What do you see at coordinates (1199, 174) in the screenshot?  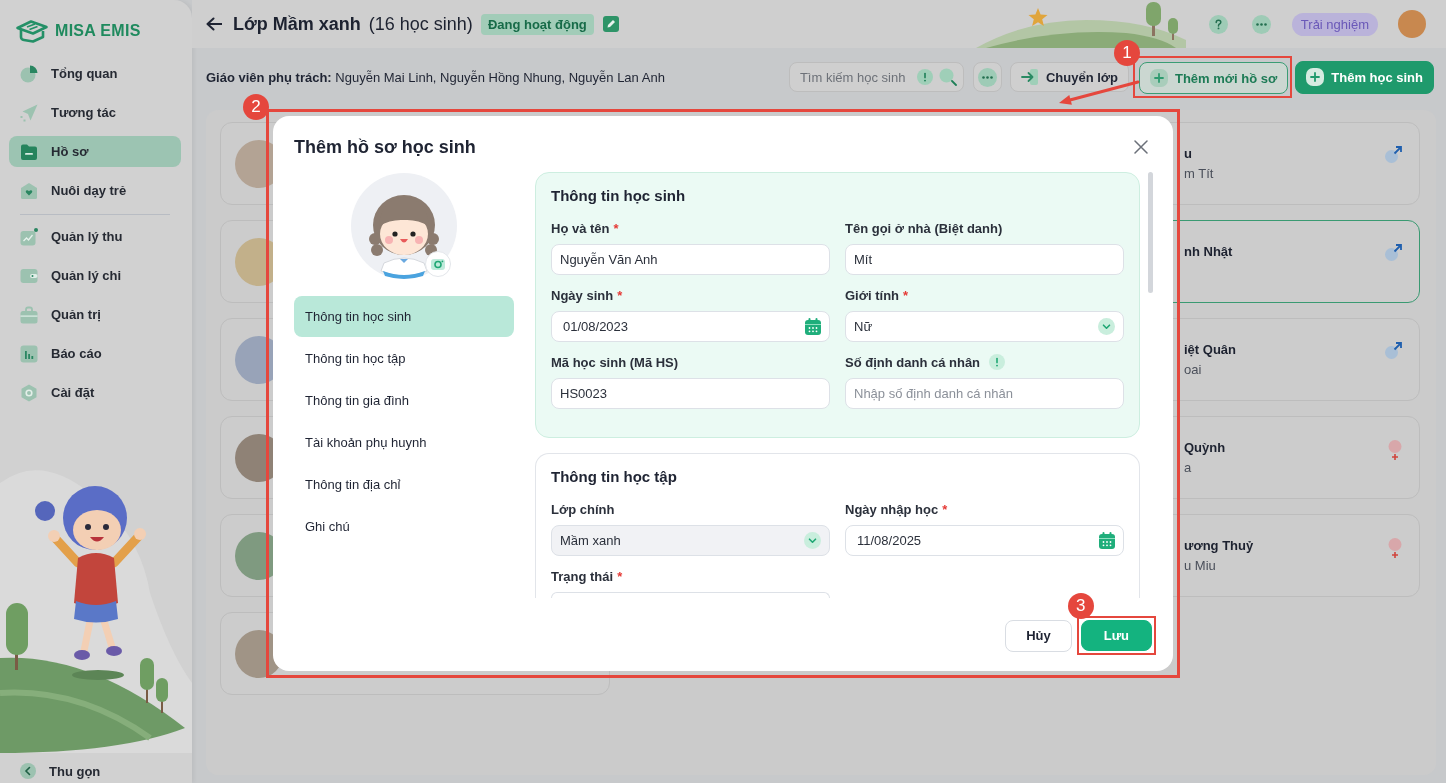 I see `student-nickname: m Tít` at bounding box center [1199, 174].